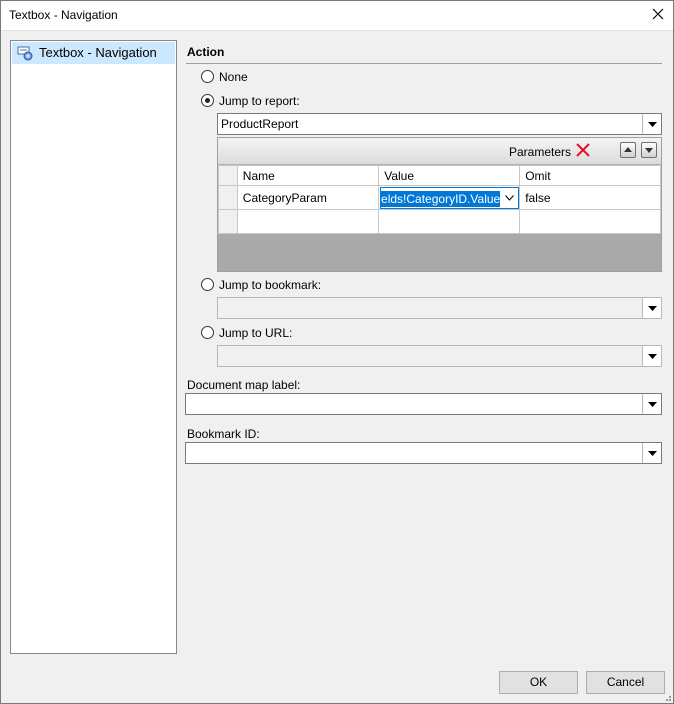 Image resolution: width=674 pixels, height=704 pixels. I want to click on document-map-dropdown-button, so click(651, 404).